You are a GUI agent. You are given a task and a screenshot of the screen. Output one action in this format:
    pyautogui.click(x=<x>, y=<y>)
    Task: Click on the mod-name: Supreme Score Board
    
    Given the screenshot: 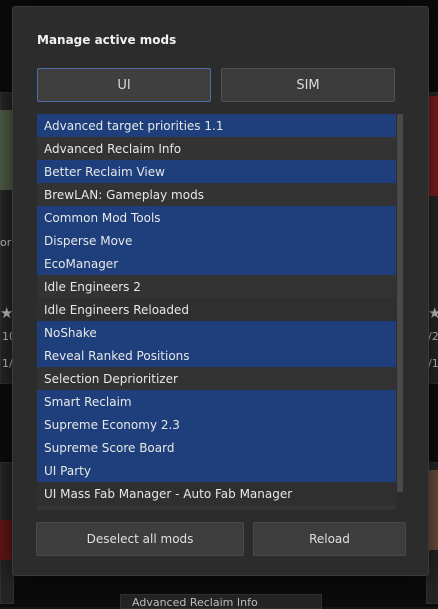 What is the action you would take?
    pyautogui.click(x=109, y=447)
    